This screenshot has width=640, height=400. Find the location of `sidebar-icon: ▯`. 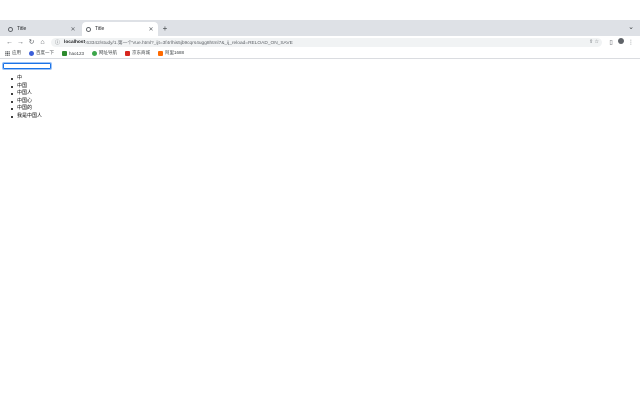

sidebar-icon: ▯ is located at coordinates (611, 42).